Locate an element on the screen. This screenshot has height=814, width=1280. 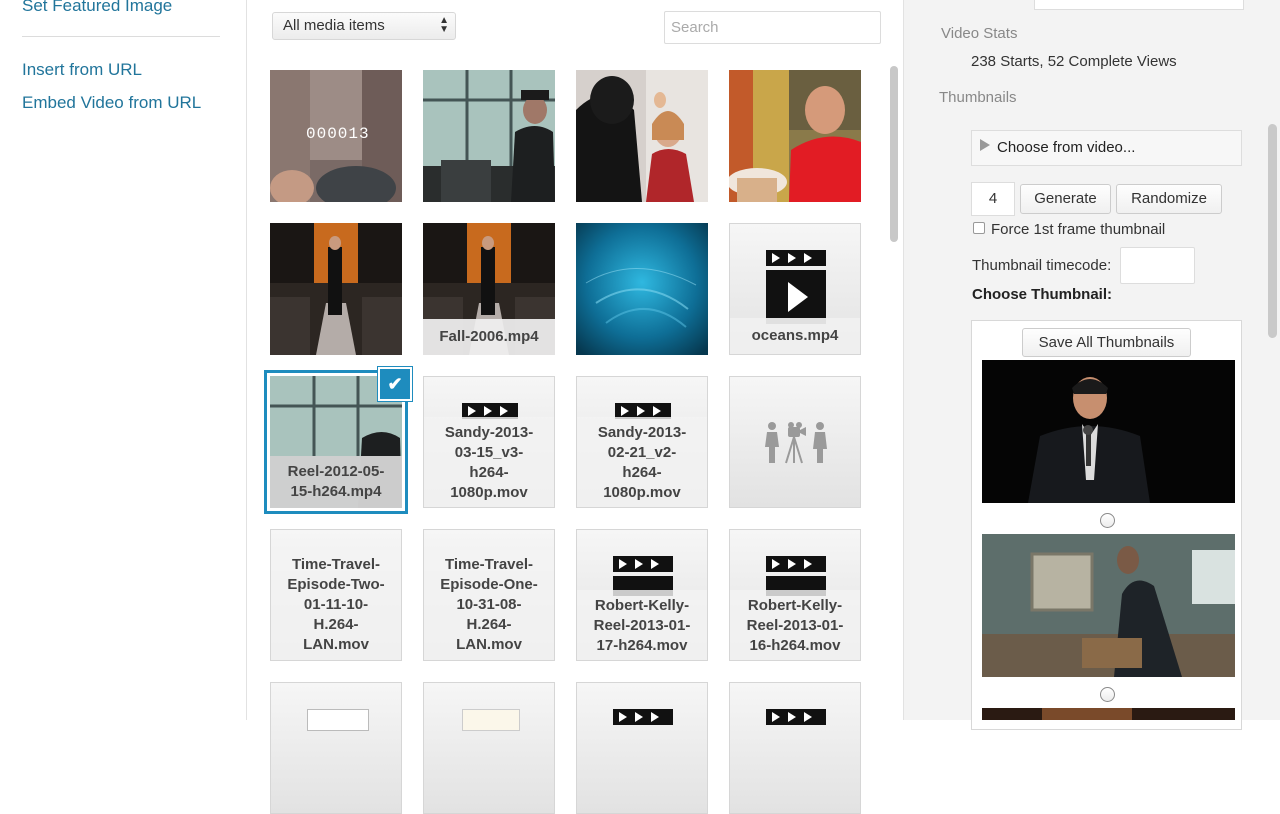
up-down-arrows-icon: ▲ ▼ is located at coordinates (444, 25).